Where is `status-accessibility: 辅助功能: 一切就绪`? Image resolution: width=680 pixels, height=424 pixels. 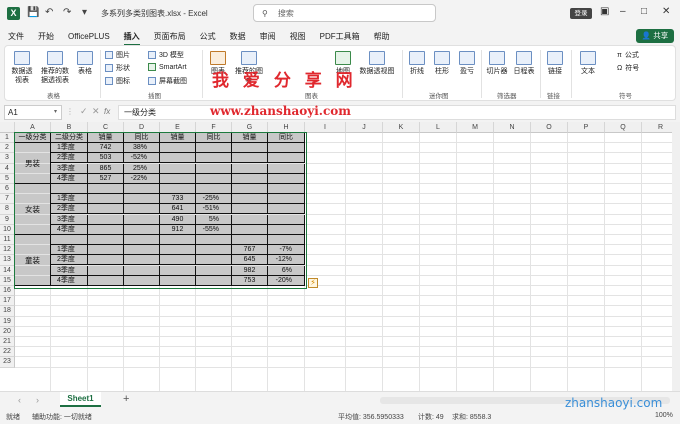 status-accessibility: 辅助功能: 一切就绪 is located at coordinates (62, 417).